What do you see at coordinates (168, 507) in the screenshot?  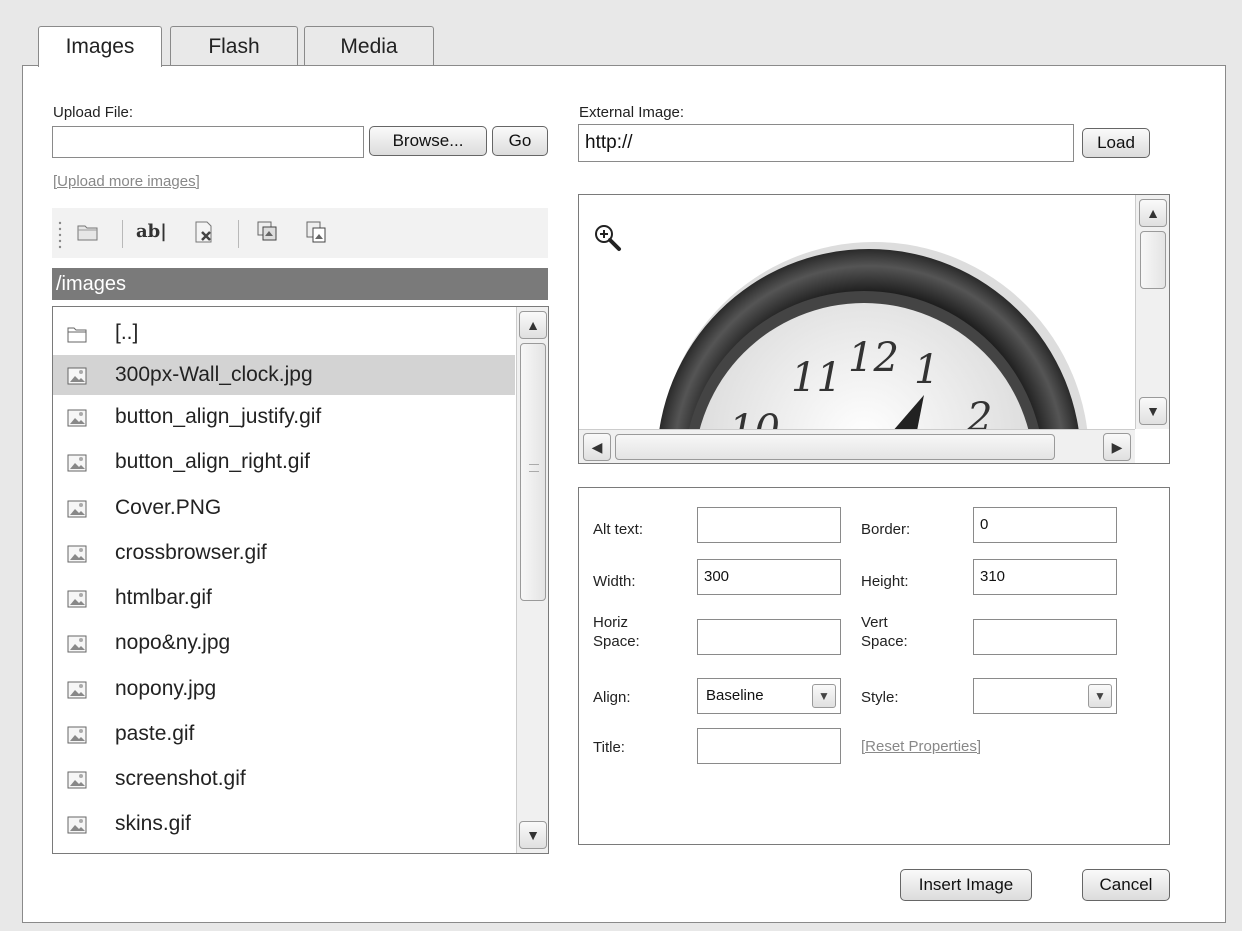 I see `file-name: Cover.PNG` at bounding box center [168, 507].